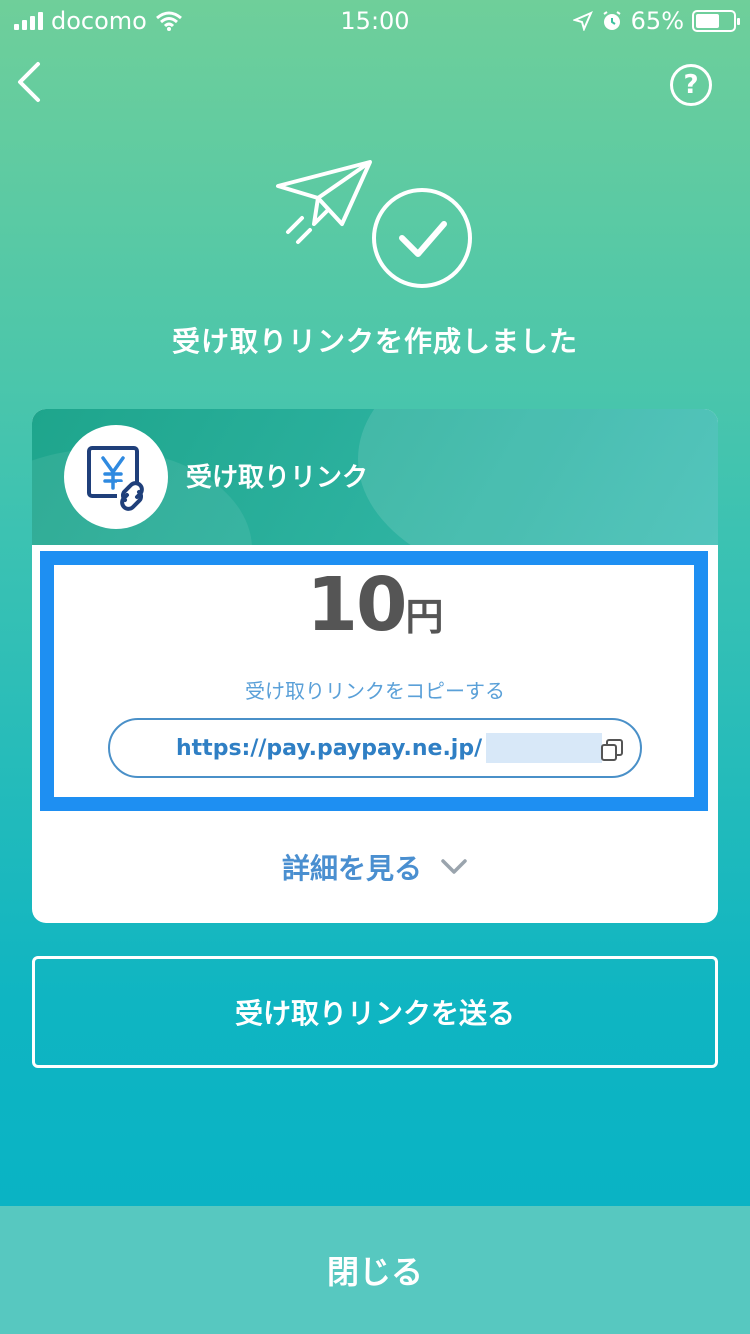 The image size is (750, 1334). I want to click on battery-icon, so click(716, 21).